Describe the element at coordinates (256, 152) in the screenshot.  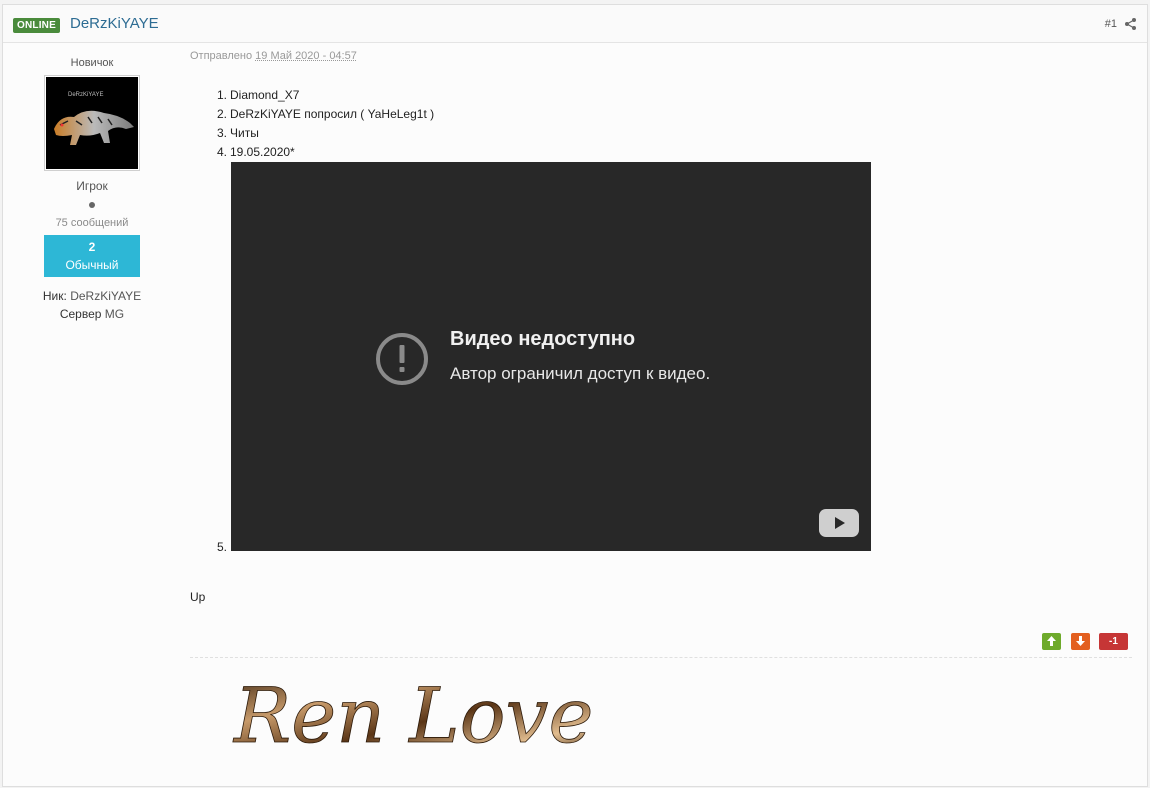
I see `list-item: 4. 19.05.2020*` at that location.